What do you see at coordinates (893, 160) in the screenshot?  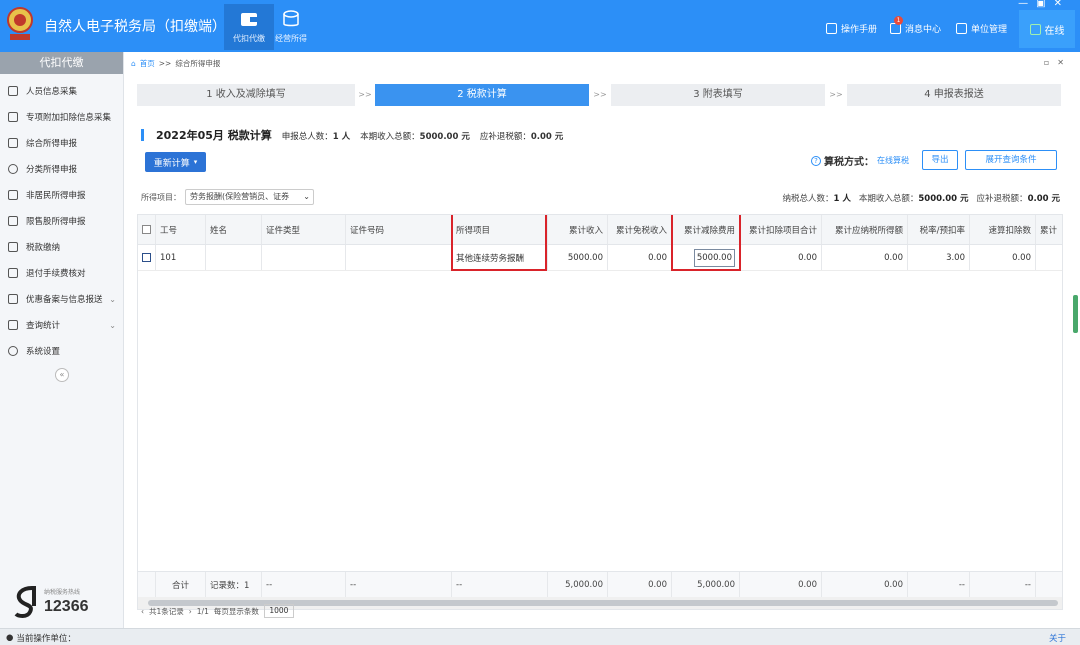 I see `calc-mode-value: 在线算税` at bounding box center [893, 160].